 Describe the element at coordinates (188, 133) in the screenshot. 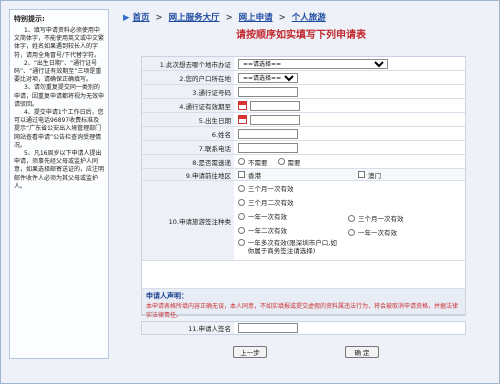

I see `name-label: 6.姓名` at that location.